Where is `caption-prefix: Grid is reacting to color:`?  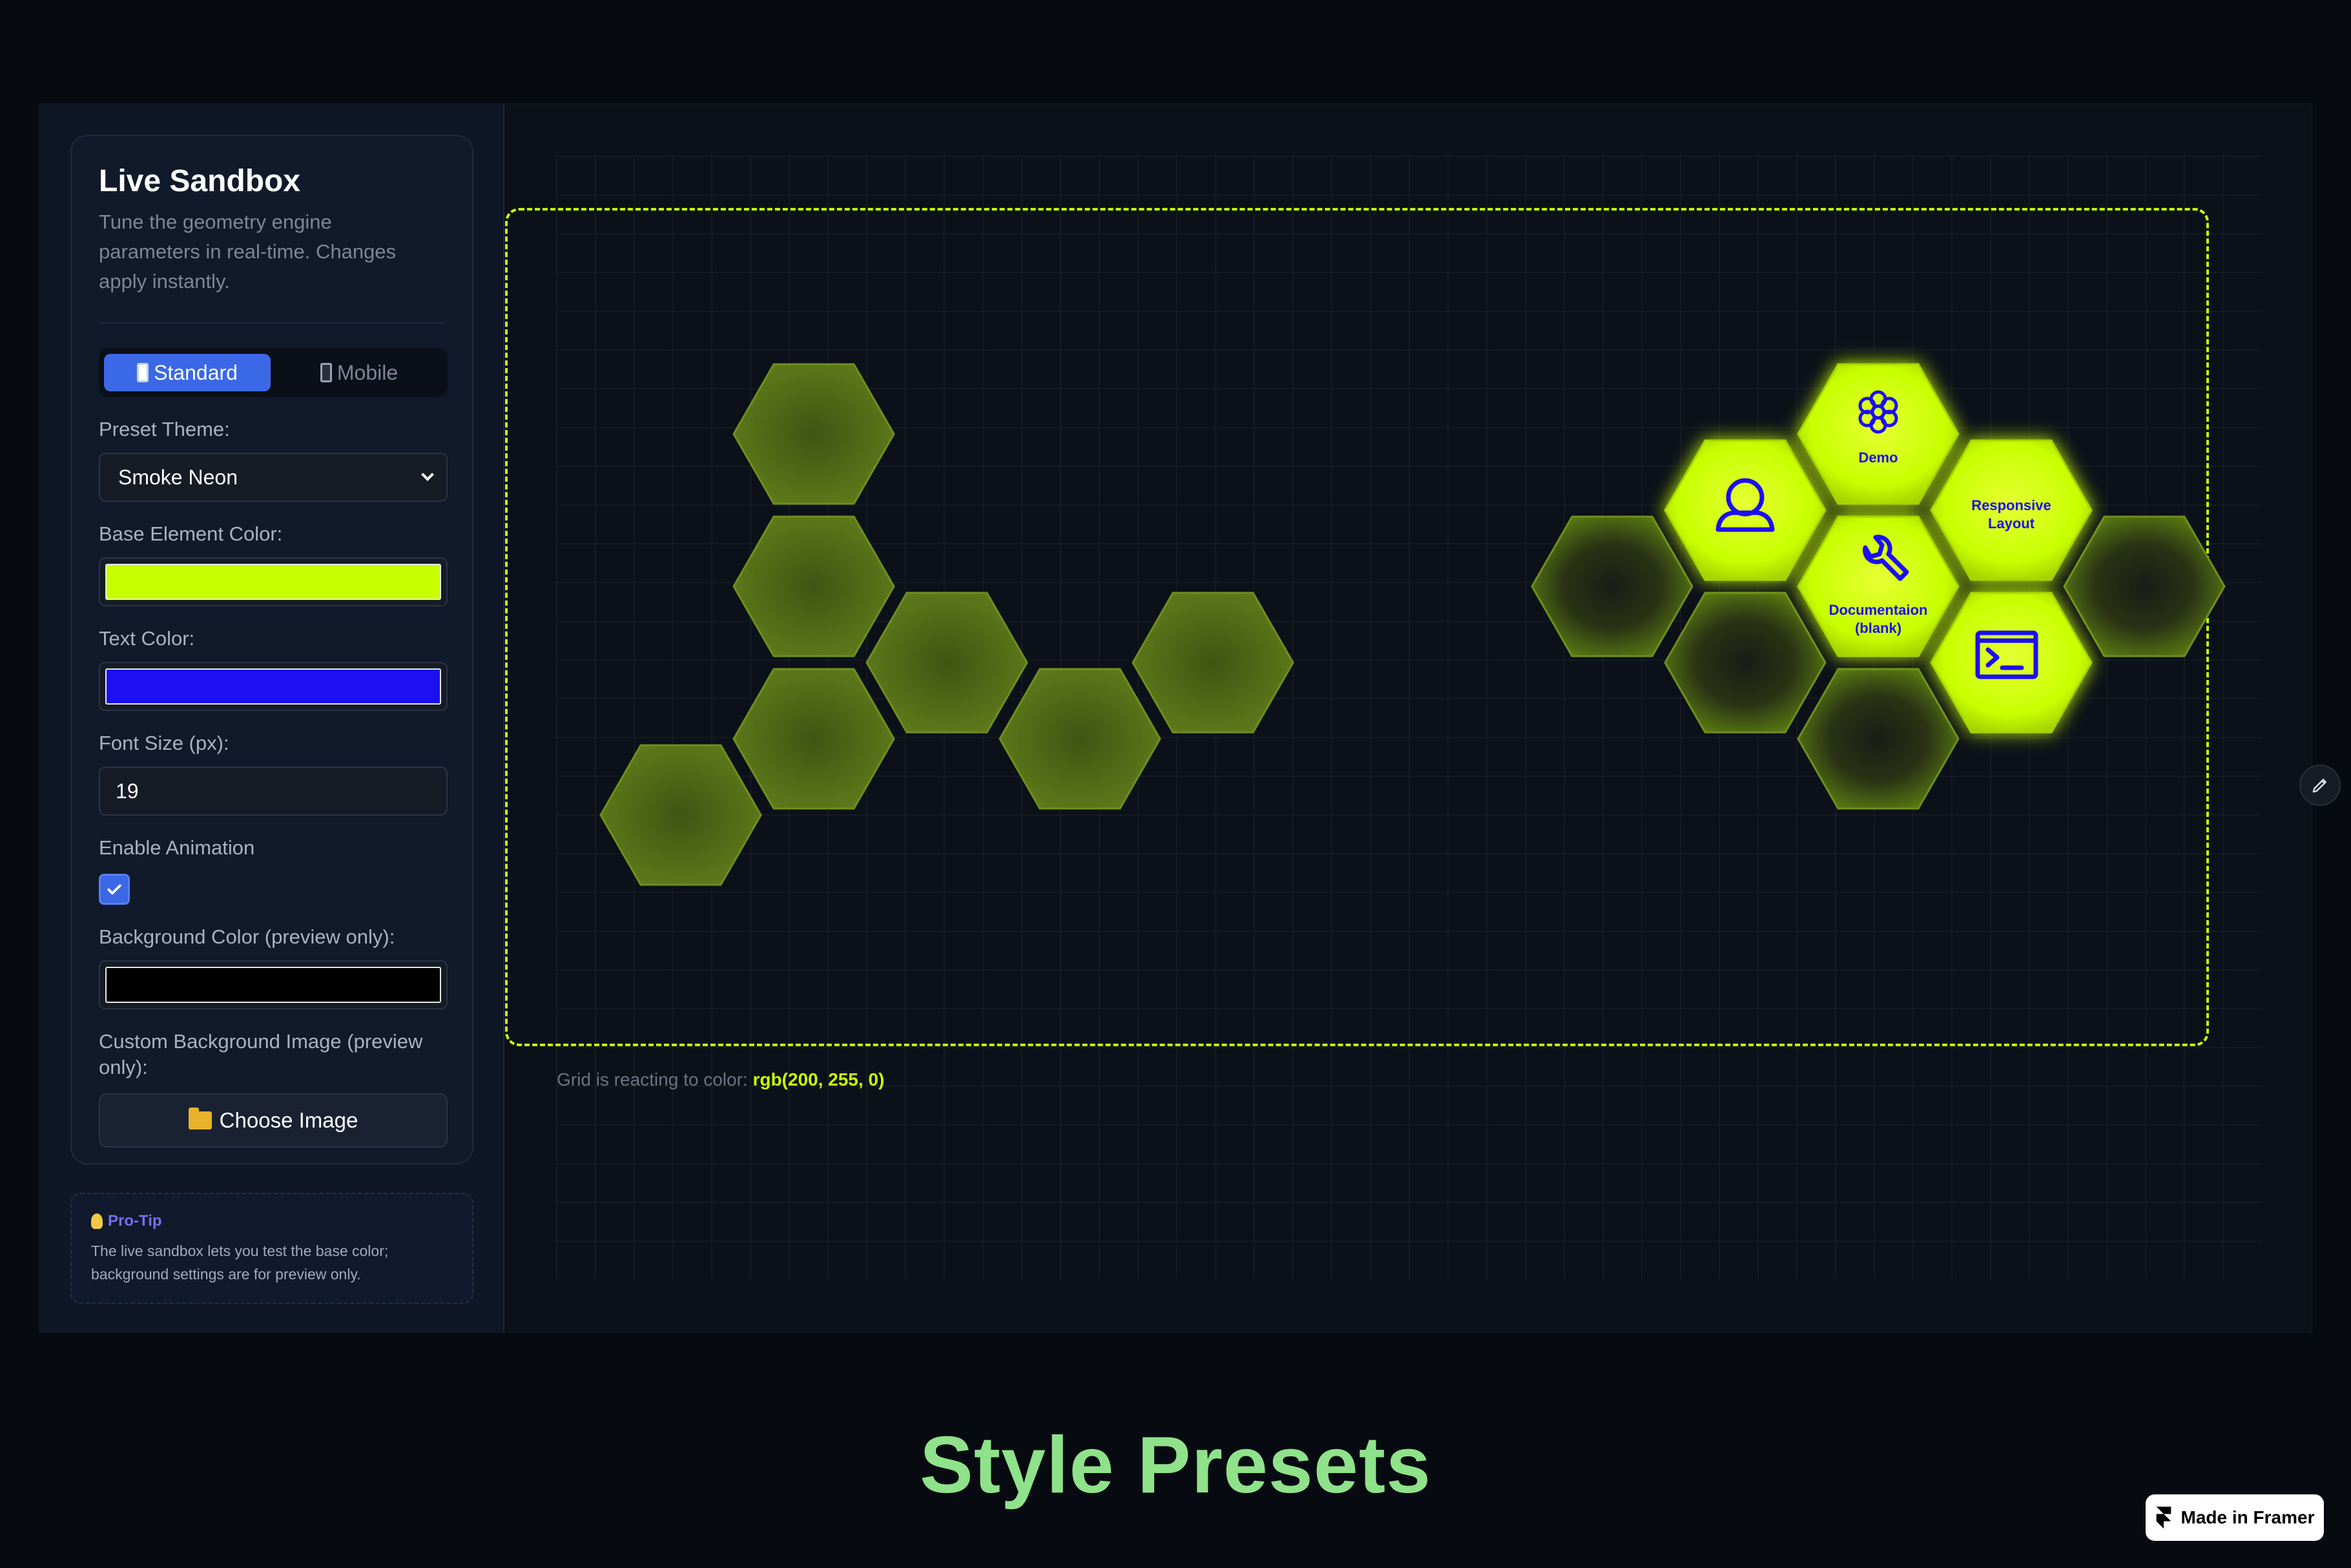
caption-prefix: Grid is reacting to color: is located at coordinates (652, 1079).